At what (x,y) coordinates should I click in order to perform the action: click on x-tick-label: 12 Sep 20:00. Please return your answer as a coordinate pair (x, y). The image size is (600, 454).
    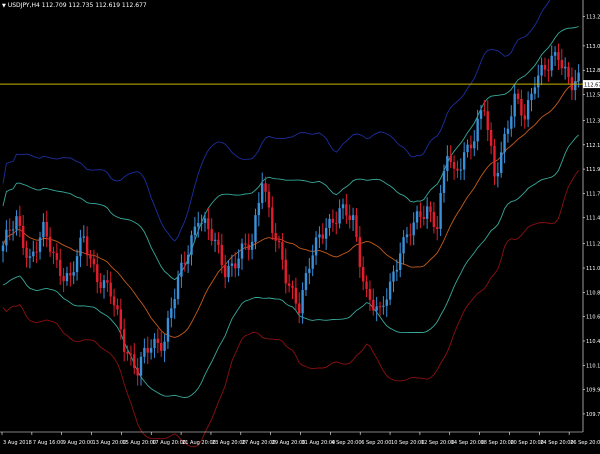
    Looking at the image, I should click on (437, 443).